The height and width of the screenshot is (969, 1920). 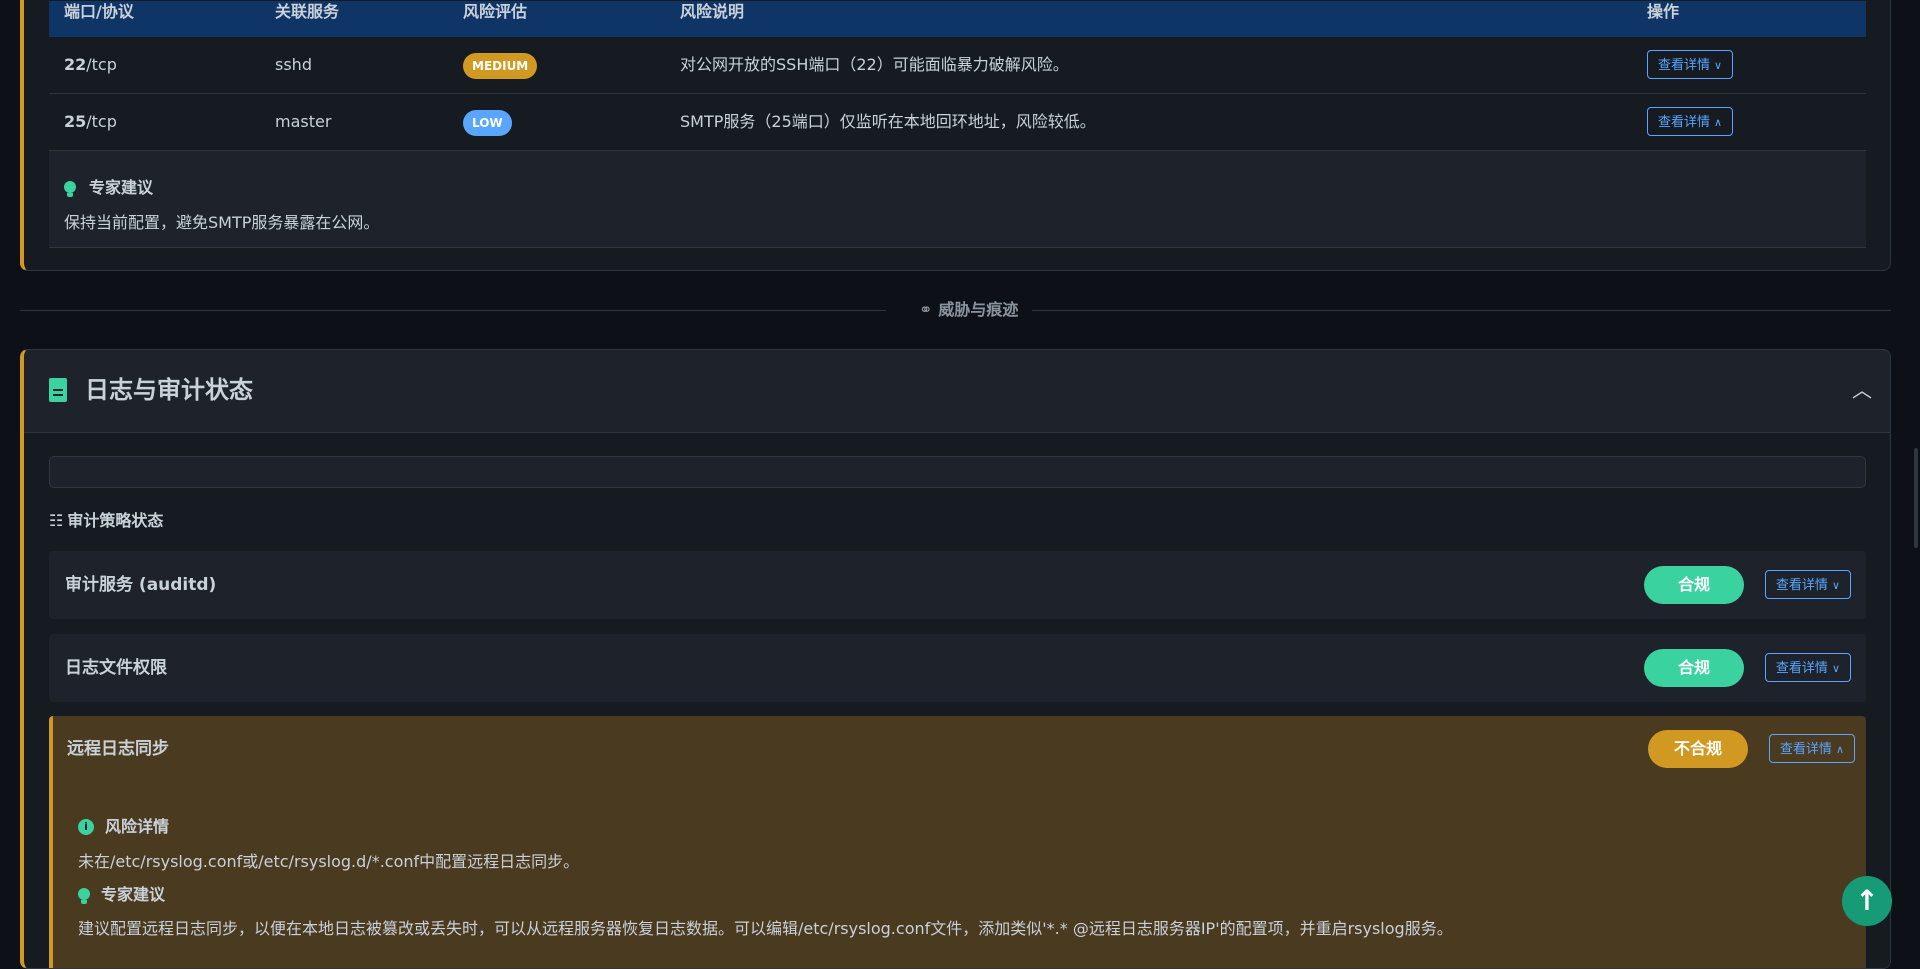 I want to click on back-to-top-button: ↑, so click(x=1867, y=901).